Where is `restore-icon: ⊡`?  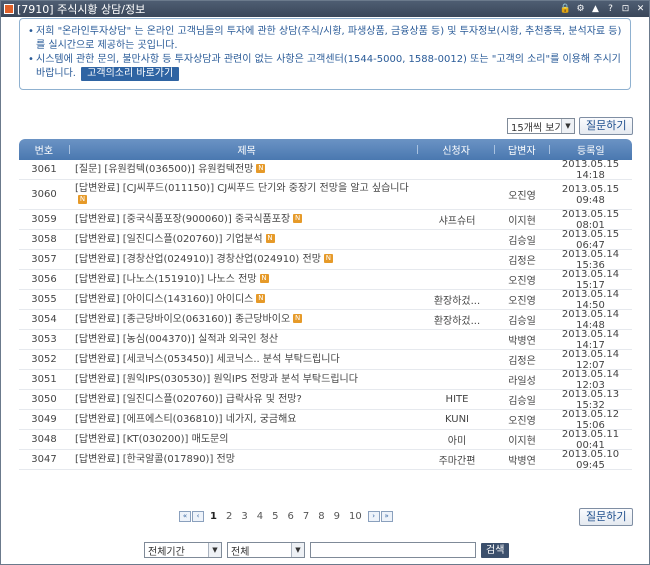
restore-icon: ⊡ is located at coordinates (625, 9).